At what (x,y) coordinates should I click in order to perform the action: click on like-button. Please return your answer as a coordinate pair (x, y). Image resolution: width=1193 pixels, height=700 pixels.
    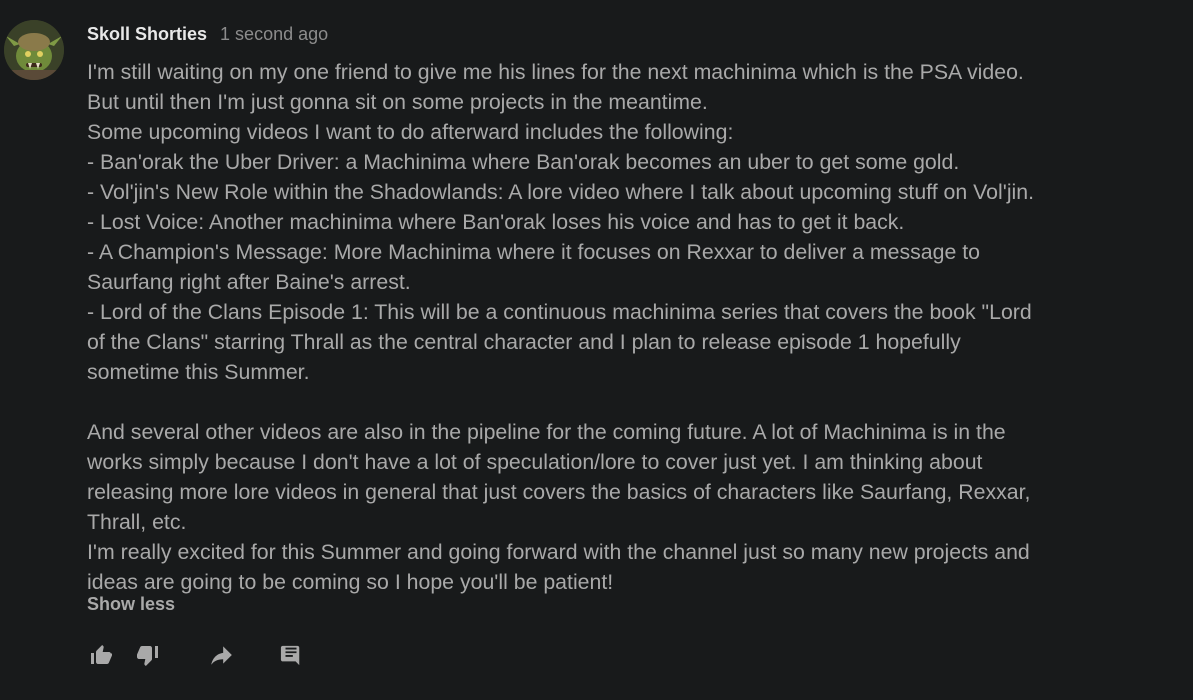
    Looking at the image, I should click on (101, 655).